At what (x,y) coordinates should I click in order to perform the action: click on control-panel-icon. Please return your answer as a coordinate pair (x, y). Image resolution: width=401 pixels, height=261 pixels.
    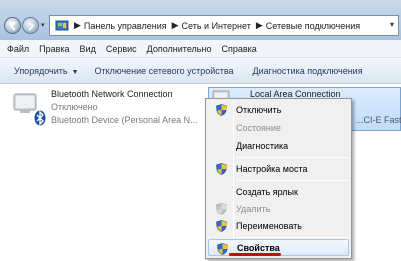
    Looking at the image, I should click on (62, 26).